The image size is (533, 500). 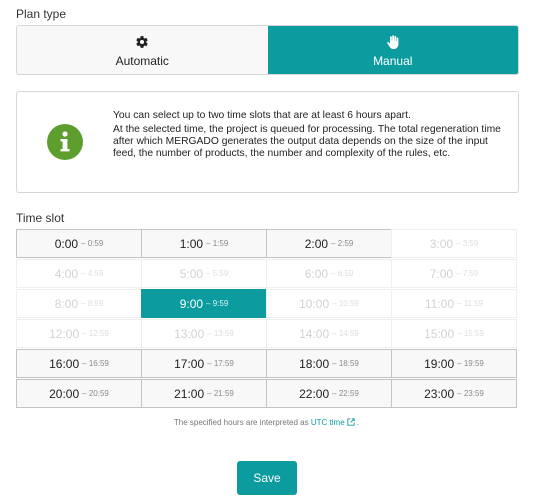 I want to click on slot-end: – 12:59, so click(x=95, y=333).